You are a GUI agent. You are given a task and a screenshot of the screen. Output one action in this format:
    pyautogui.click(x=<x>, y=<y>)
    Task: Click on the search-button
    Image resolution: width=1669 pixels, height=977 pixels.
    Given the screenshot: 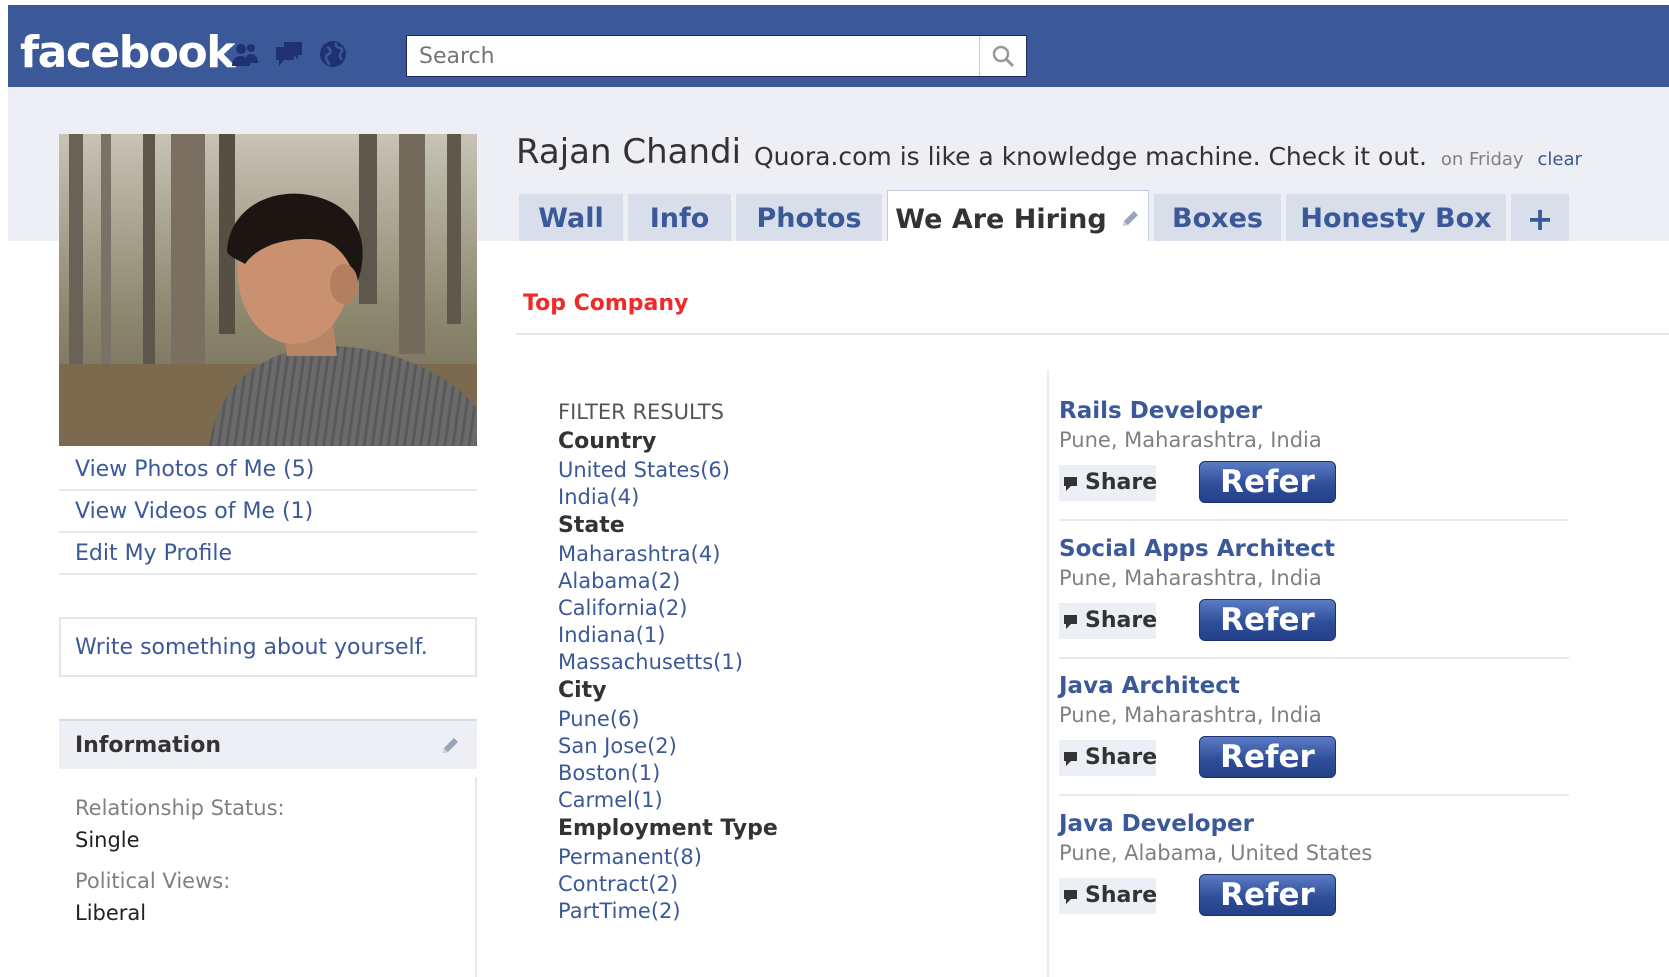 What is the action you would take?
    pyautogui.click(x=1002, y=56)
    